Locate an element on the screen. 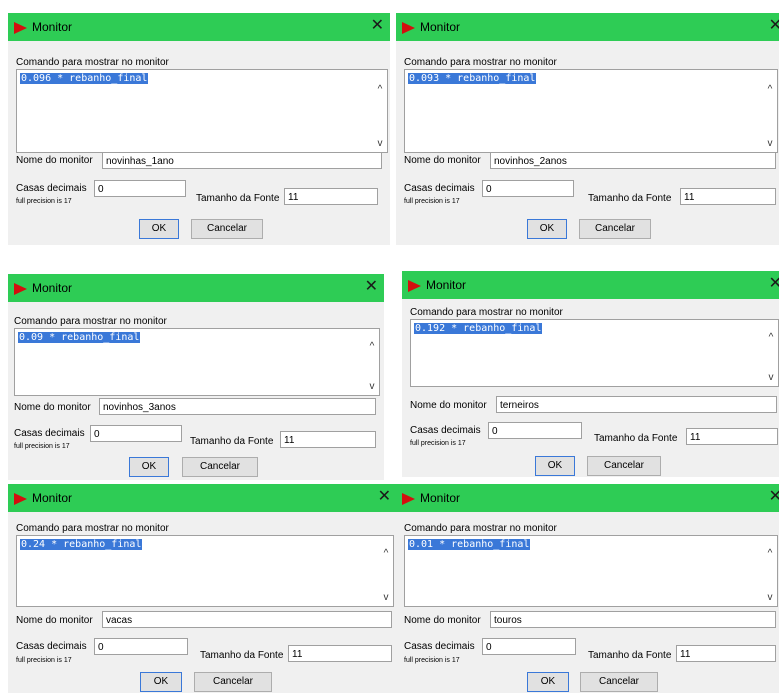 This screenshot has width=779, height=693. command-textarea: 0.24 * rebanho_final ^ v is located at coordinates (205, 571).